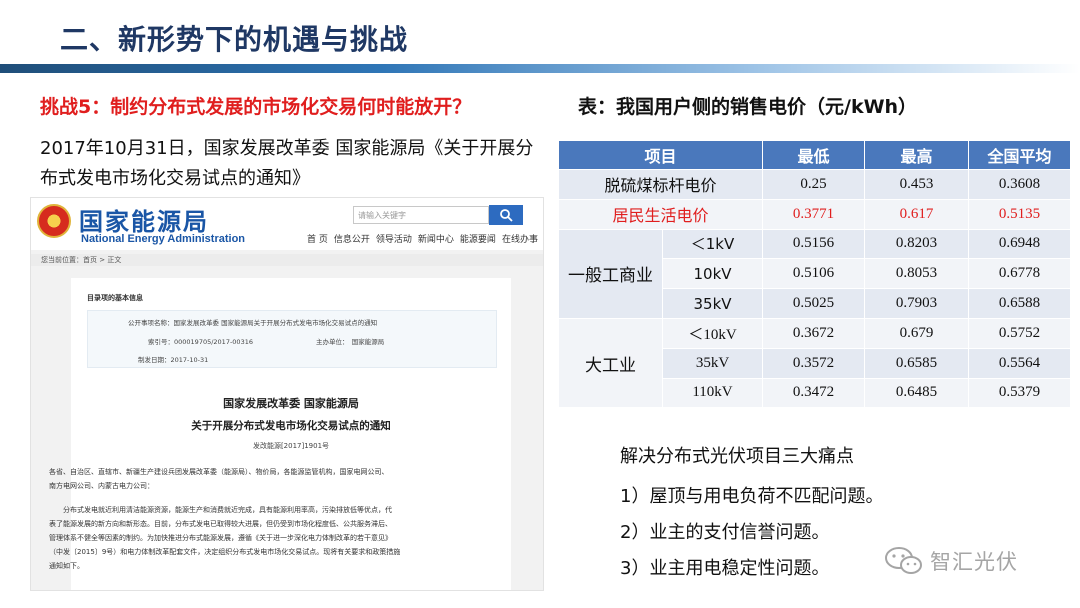  Describe the element at coordinates (256, 107) in the screenshot. I see `challenge-heading: 挑战5：制约分布式发展的市场化交易何时能放开？` at that location.